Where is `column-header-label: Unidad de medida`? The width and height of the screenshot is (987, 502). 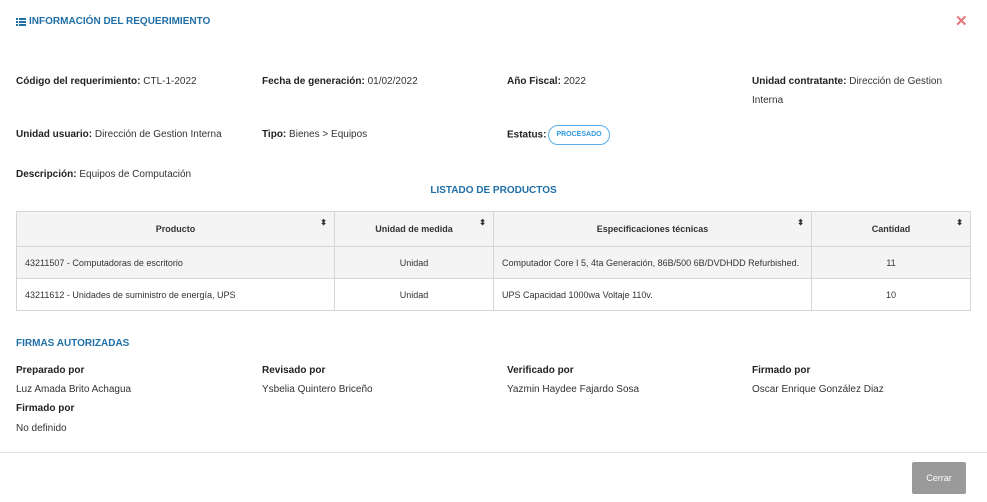 column-header-label: Unidad de medida is located at coordinates (414, 229).